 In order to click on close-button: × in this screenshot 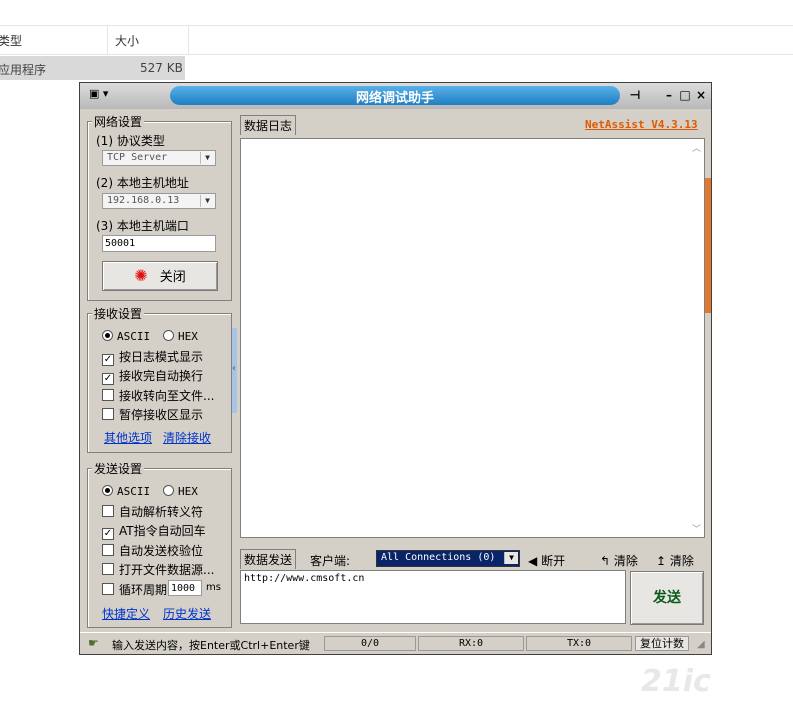, I will do `click(701, 95)`.